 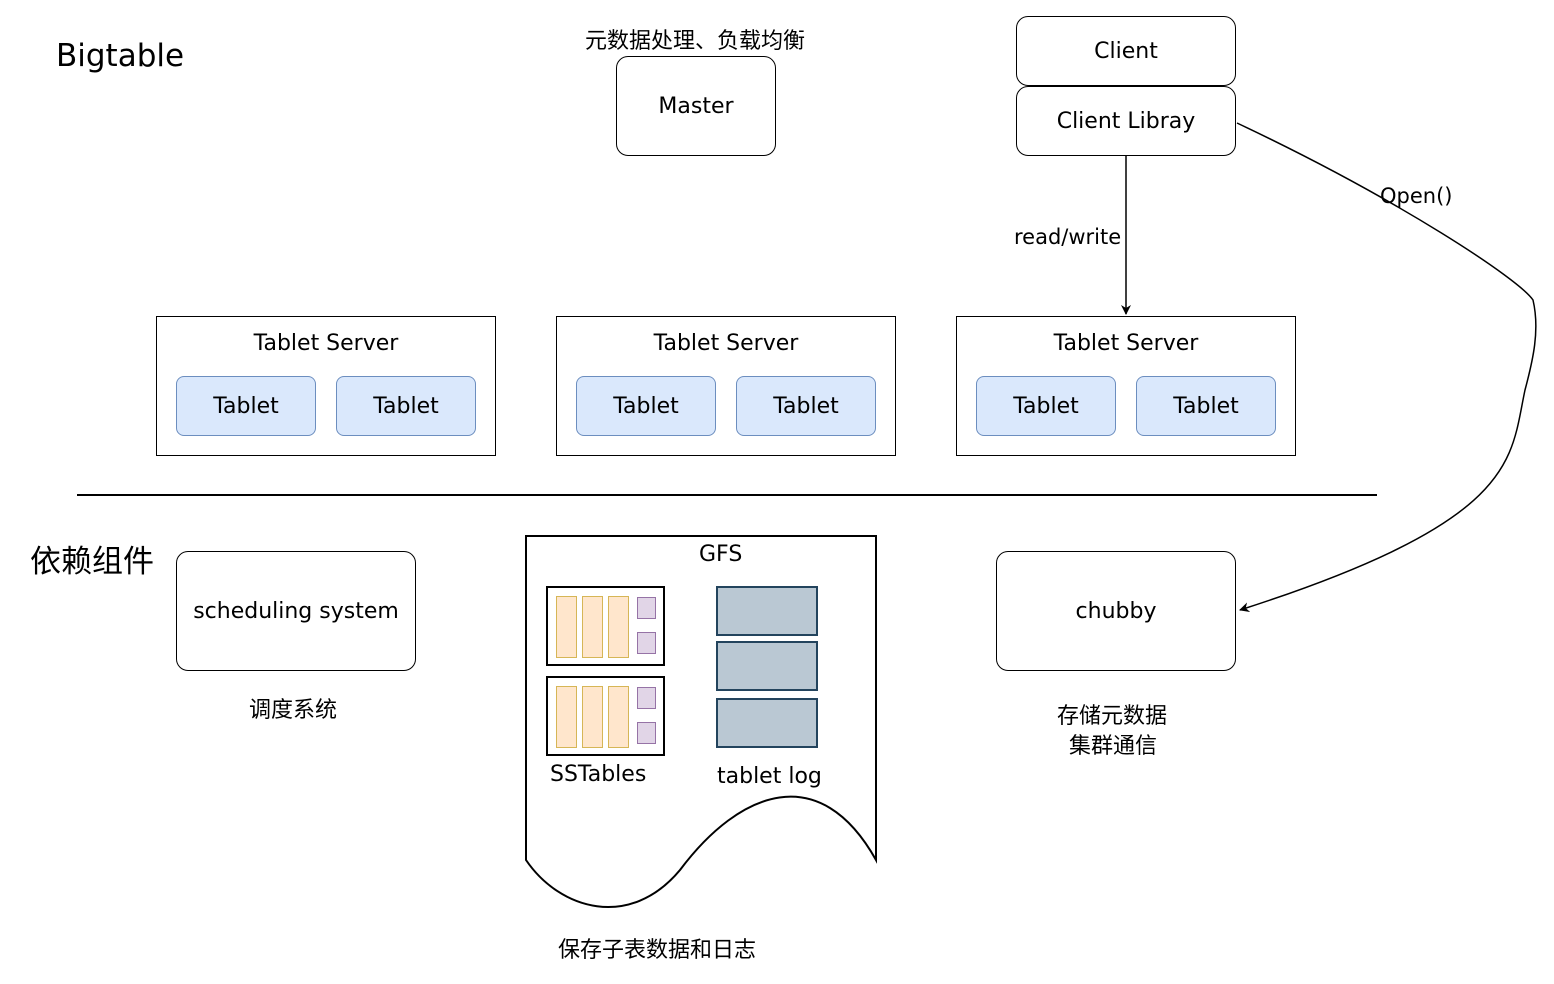 I want to click on client-library-label: Client Libray, so click(x=1126, y=121).